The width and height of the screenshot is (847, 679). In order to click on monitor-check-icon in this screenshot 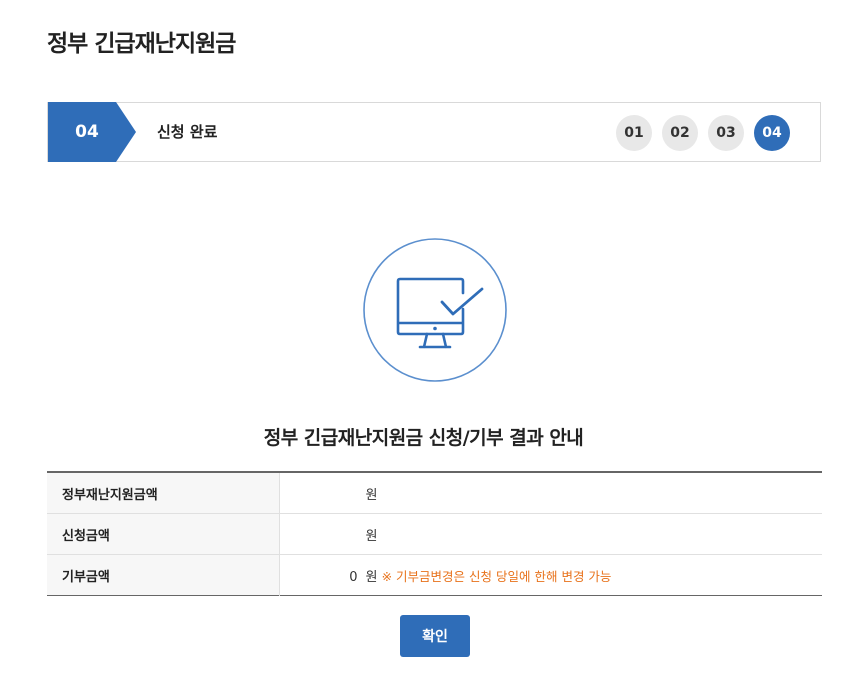, I will do `click(435, 310)`.